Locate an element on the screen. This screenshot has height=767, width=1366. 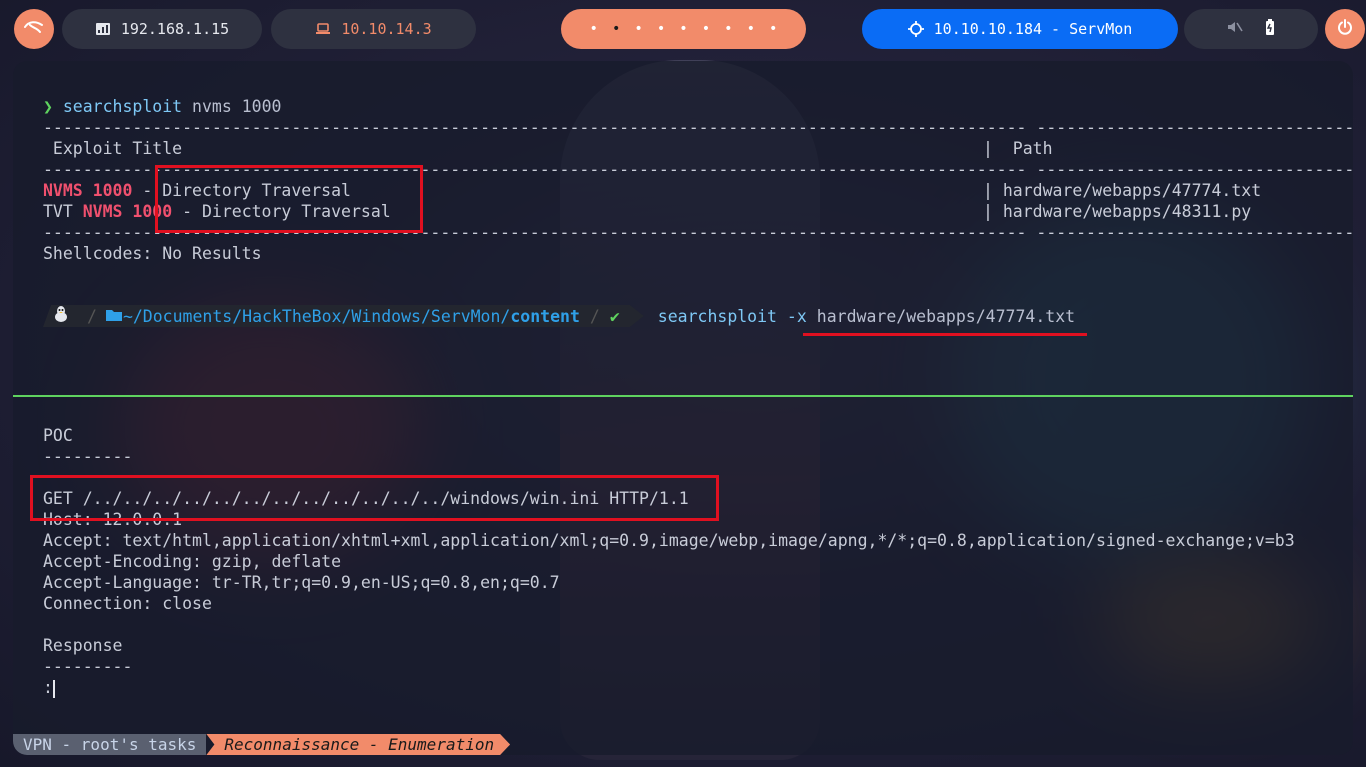
kali-menu-button is located at coordinates (34, 29).